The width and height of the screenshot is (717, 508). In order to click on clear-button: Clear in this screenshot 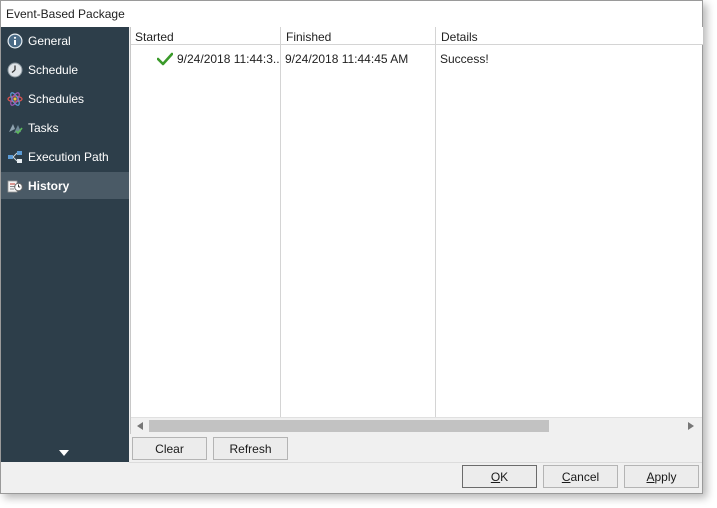, I will do `click(169, 448)`.